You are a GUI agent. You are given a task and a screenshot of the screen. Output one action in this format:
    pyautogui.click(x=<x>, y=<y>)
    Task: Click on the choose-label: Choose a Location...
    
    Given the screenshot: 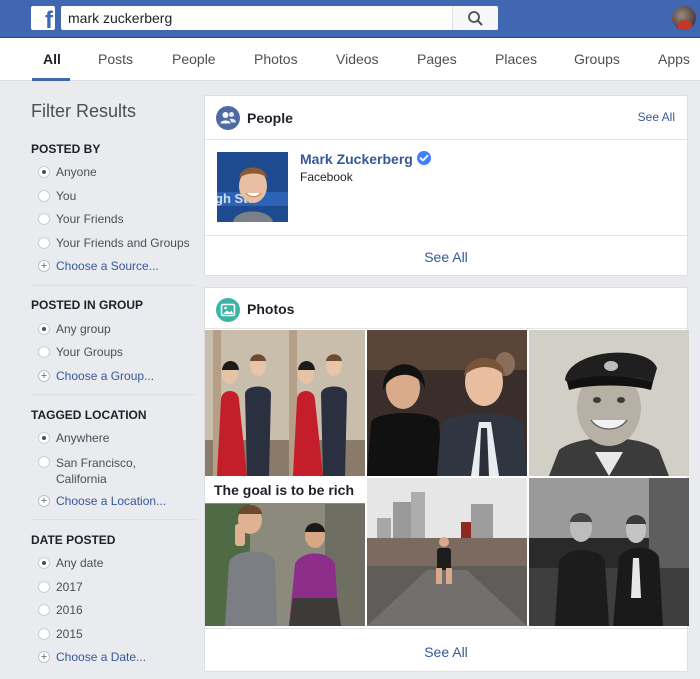 What is the action you would take?
    pyautogui.click(x=111, y=501)
    